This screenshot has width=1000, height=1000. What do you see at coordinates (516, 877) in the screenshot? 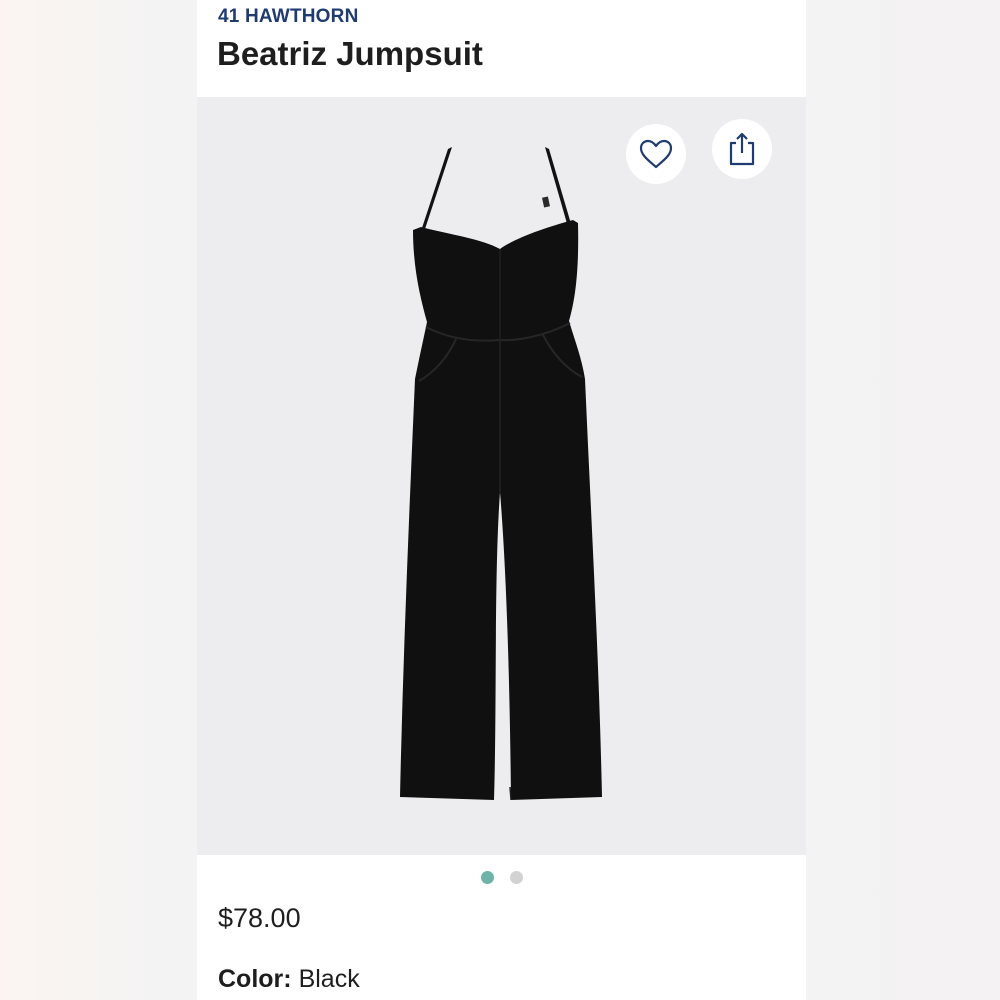
I see `carousel-dot` at bounding box center [516, 877].